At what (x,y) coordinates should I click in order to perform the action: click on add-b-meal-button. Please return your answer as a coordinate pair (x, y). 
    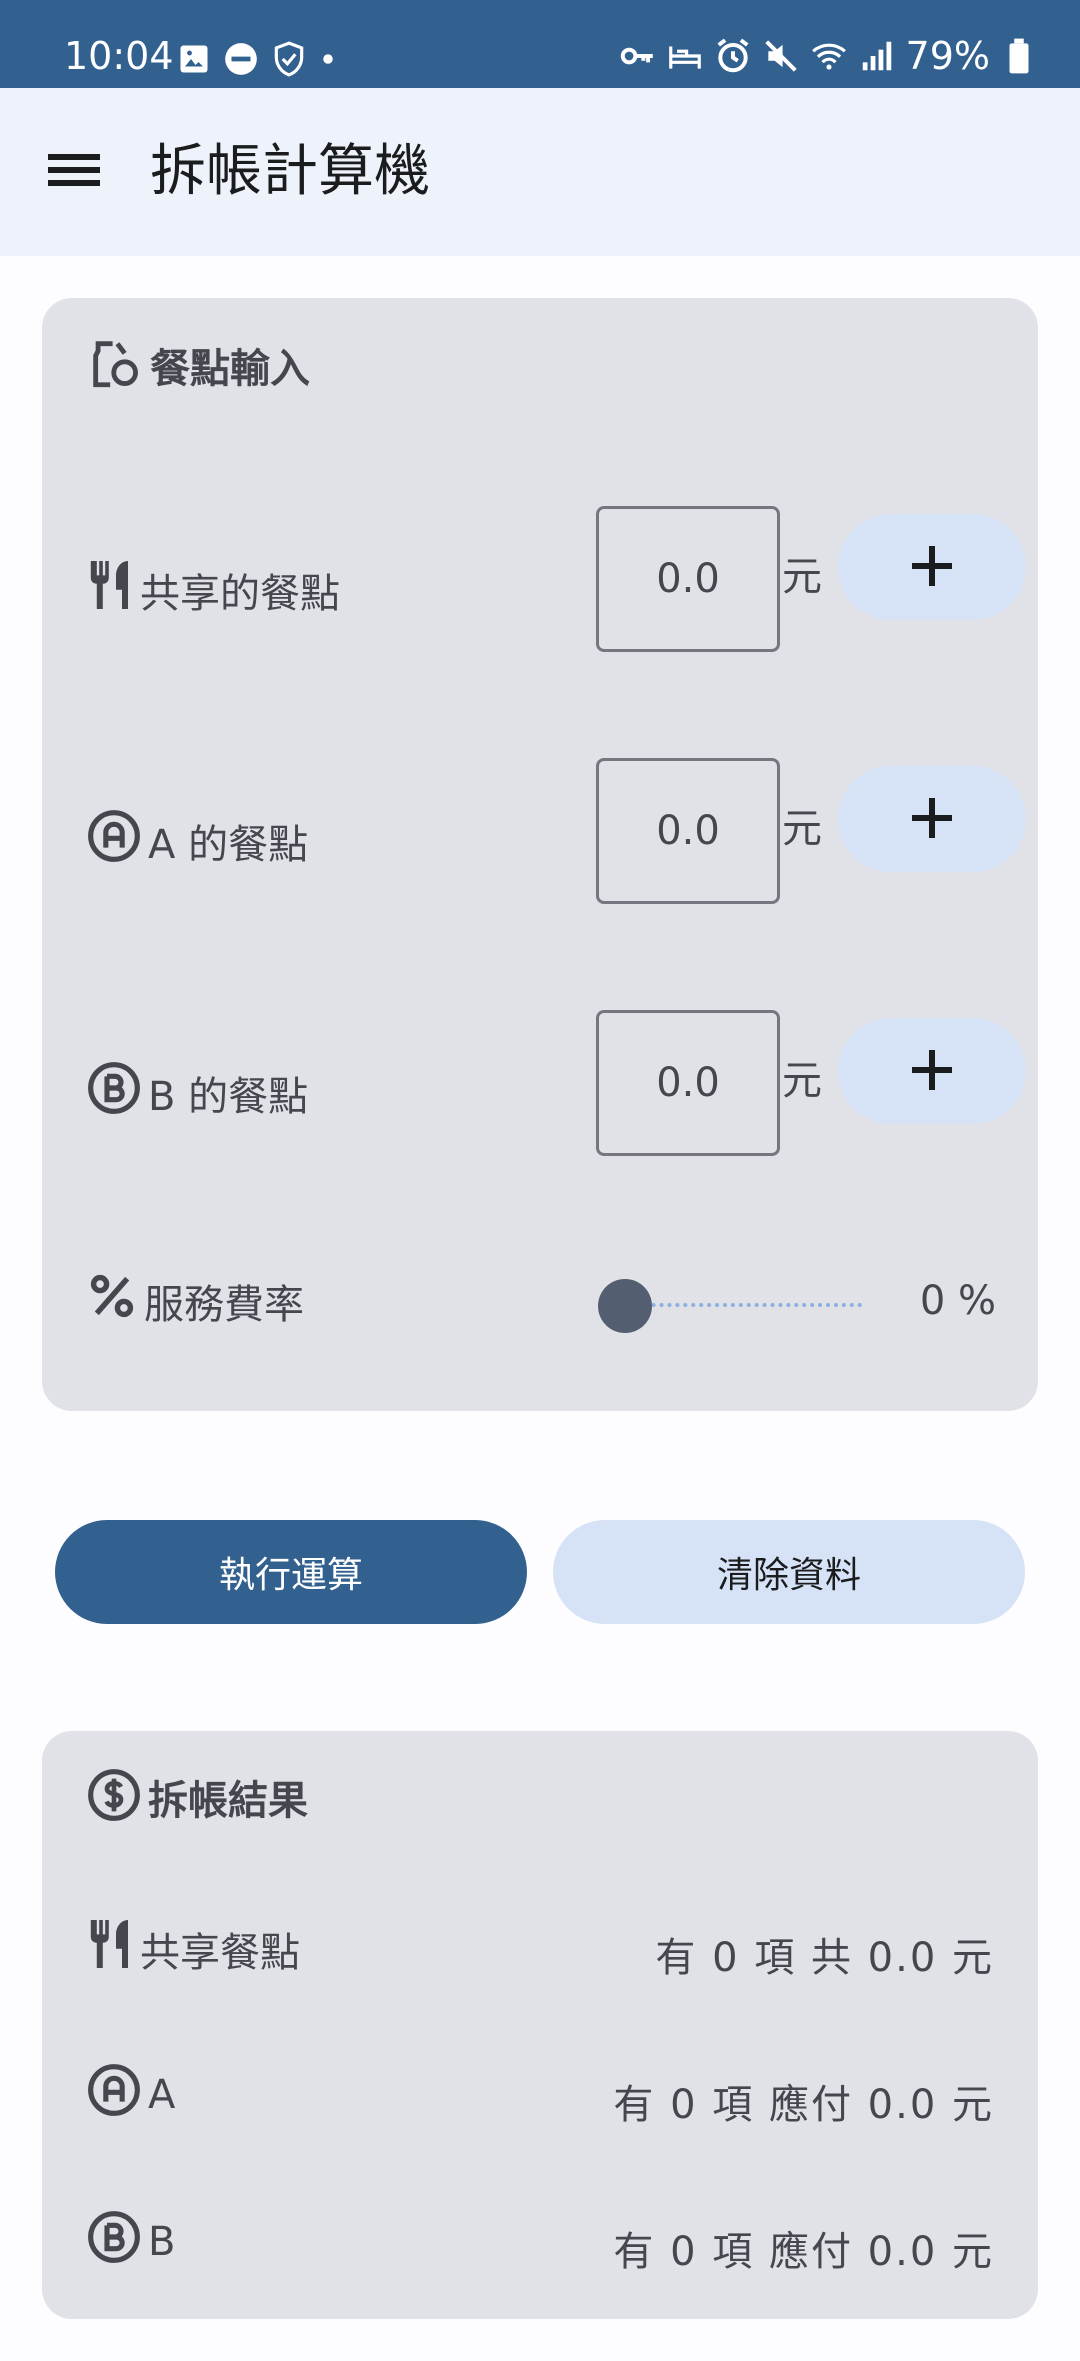
    Looking at the image, I should click on (932, 1071).